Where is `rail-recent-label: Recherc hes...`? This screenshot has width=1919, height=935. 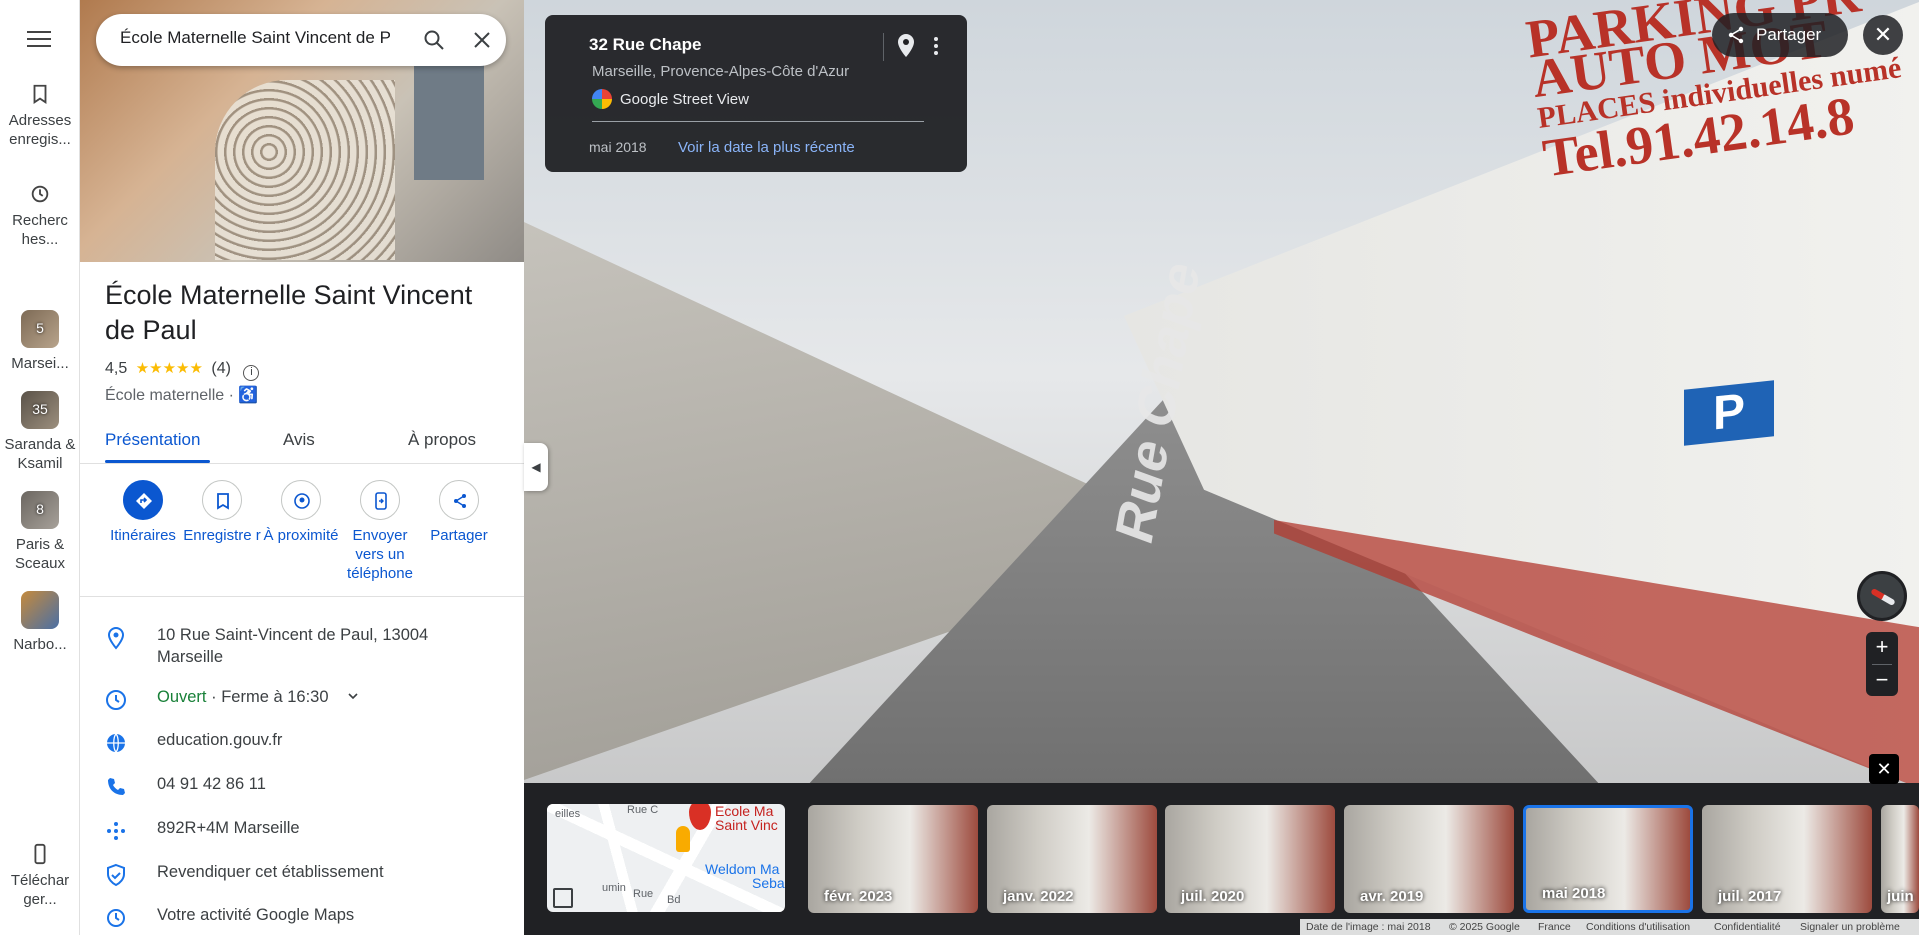
rail-recent-label: Recherc hes... is located at coordinates (40, 230).